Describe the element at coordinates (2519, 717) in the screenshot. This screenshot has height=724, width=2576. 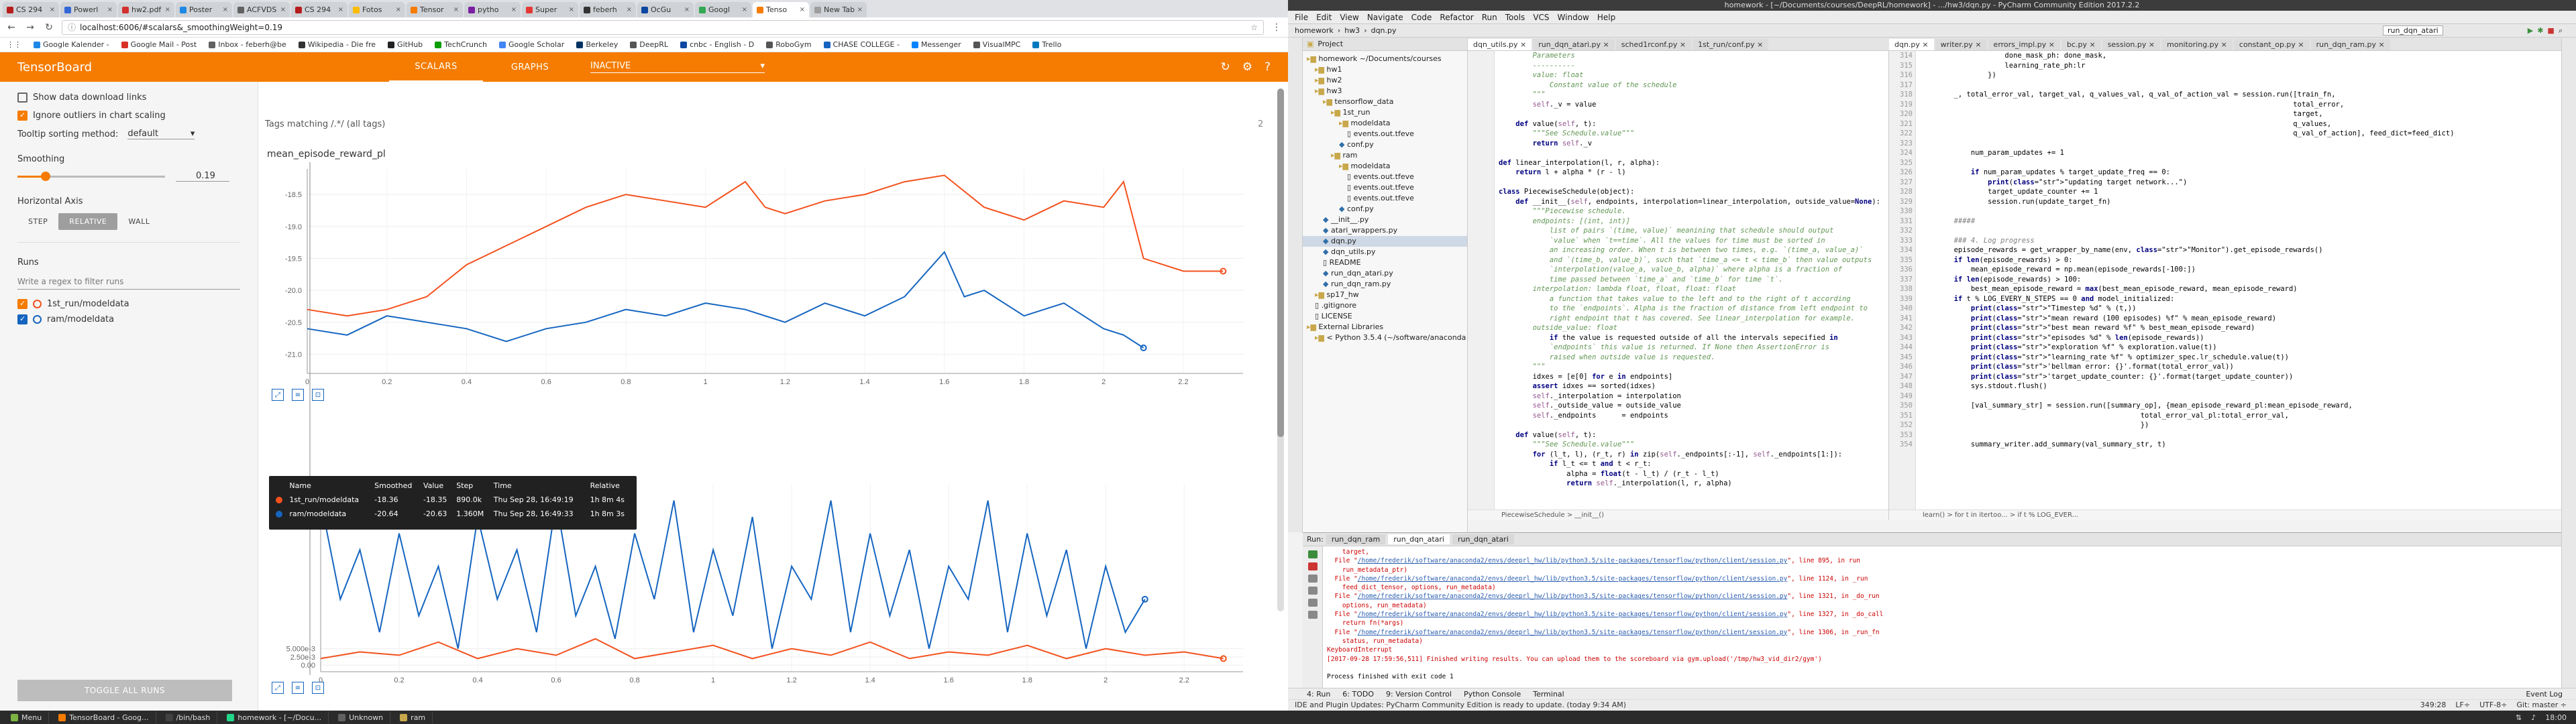
I see `network-icon: ⇅` at that location.